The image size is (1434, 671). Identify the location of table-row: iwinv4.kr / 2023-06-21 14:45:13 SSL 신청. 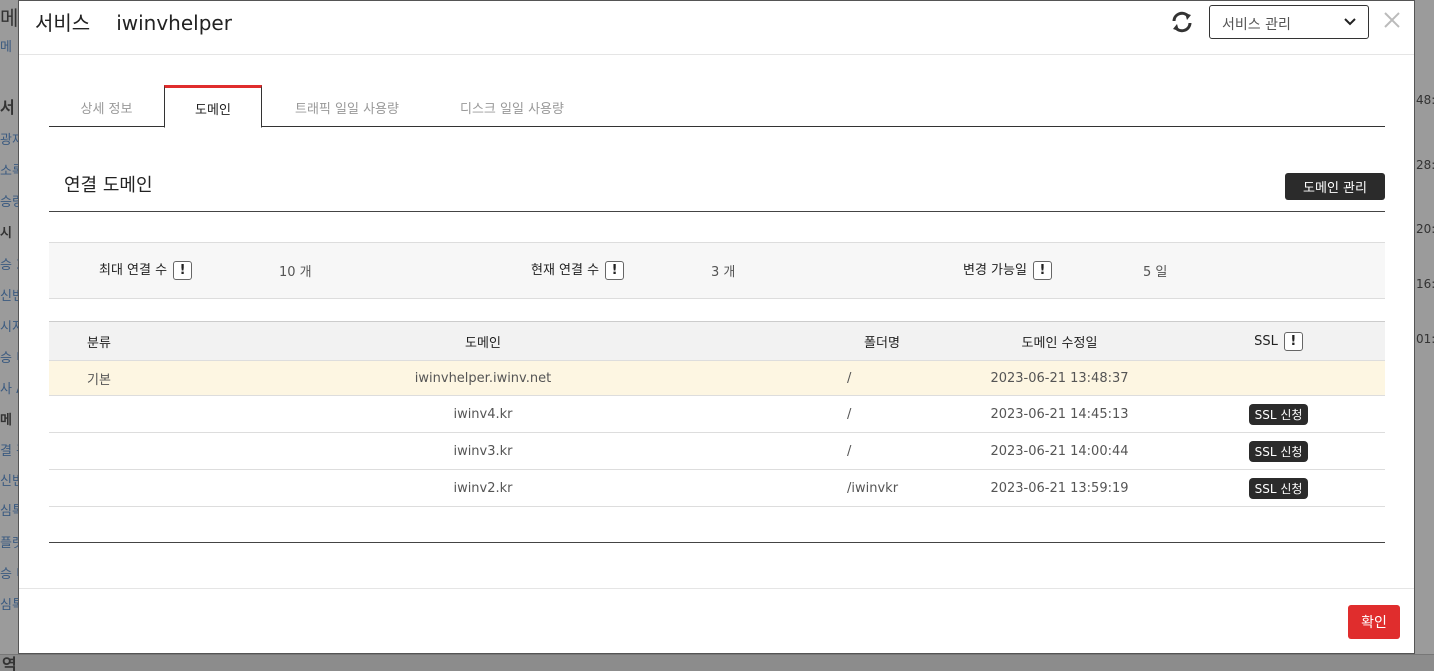
(717, 414).